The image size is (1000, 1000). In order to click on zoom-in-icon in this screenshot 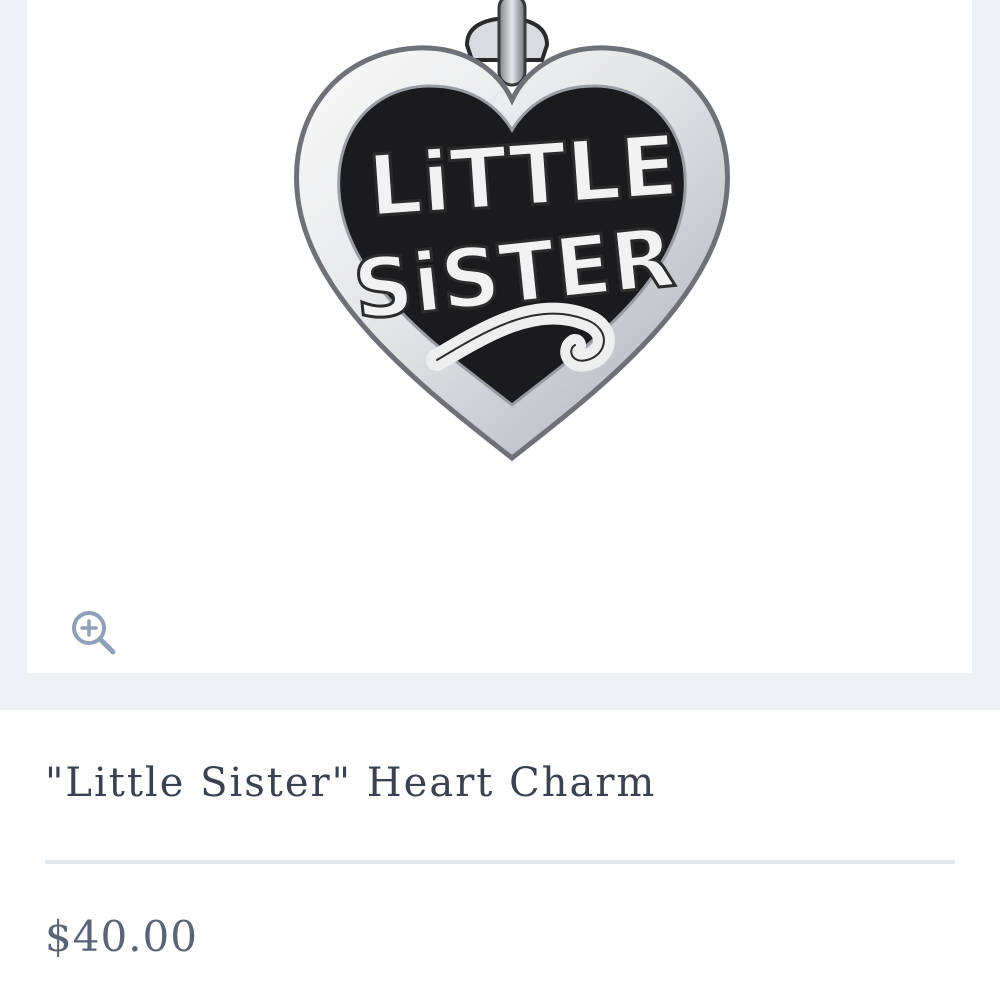, I will do `click(93, 632)`.